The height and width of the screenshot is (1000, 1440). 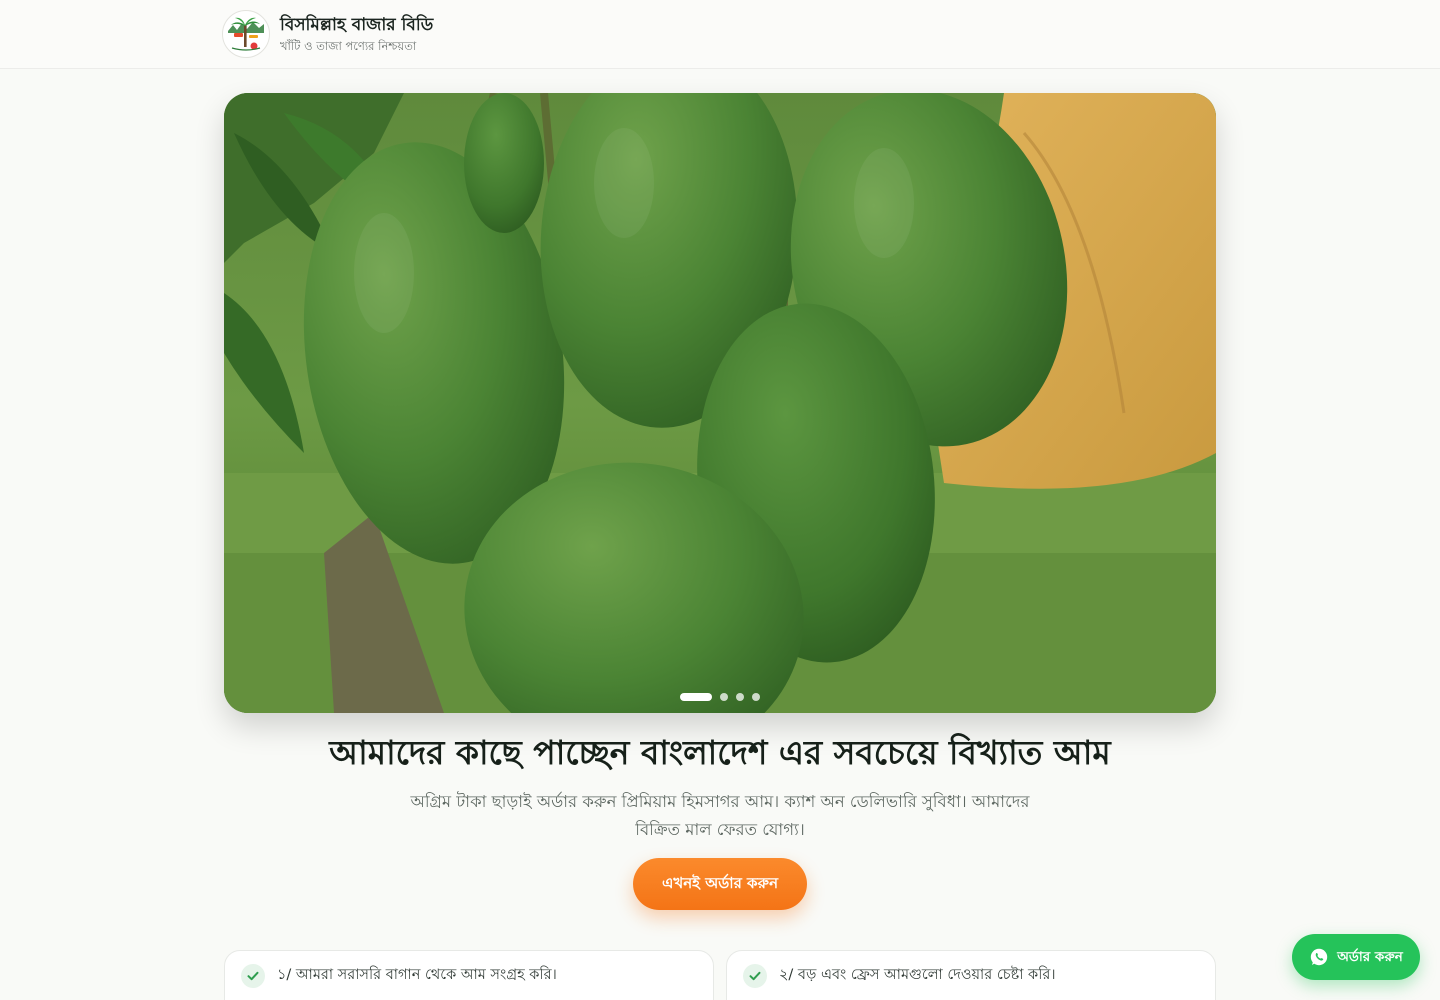 I want to click on slider-dots, so click(x=720, y=697).